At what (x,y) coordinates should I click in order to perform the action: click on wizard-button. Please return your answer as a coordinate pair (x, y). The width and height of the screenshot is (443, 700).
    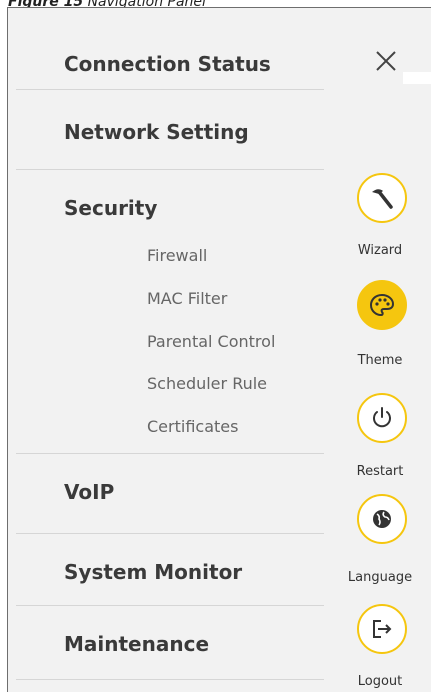
    Looking at the image, I should click on (382, 198).